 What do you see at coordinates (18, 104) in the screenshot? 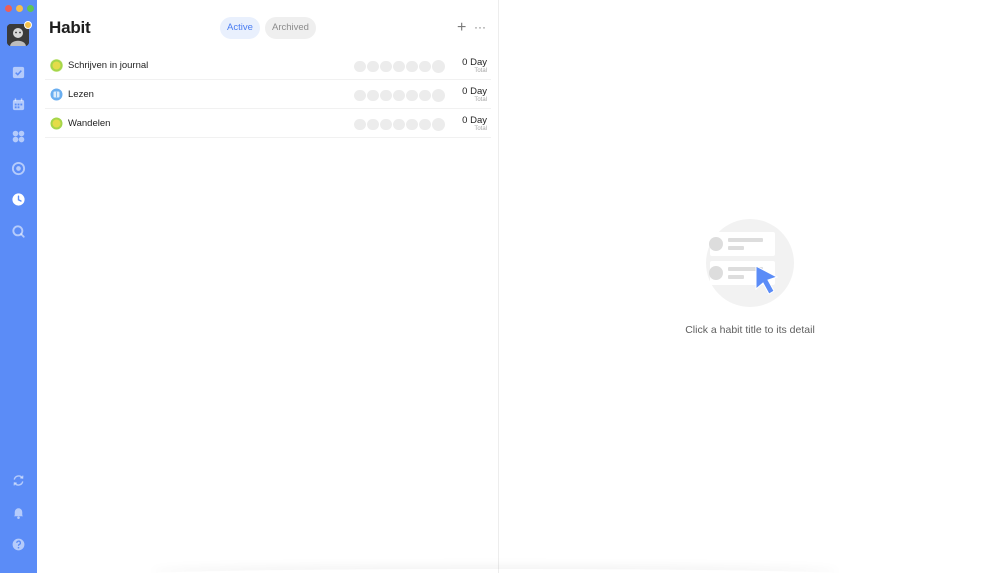
I see `calendar-icon` at bounding box center [18, 104].